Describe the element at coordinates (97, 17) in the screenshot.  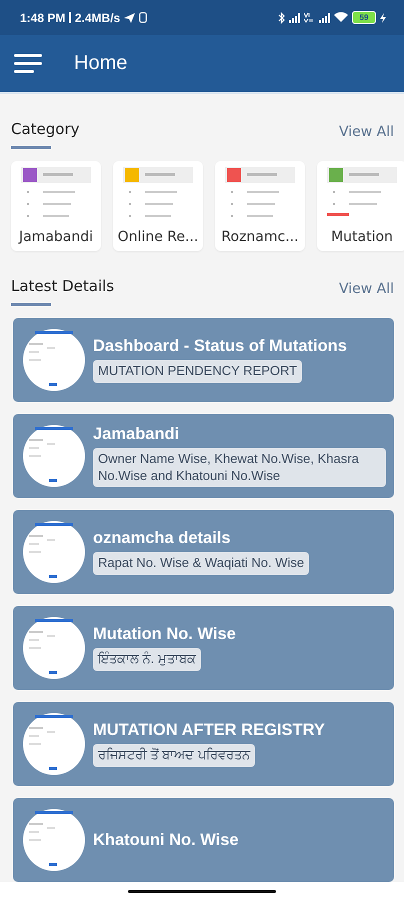
I see `network-speed: 2.4MB/s` at that location.